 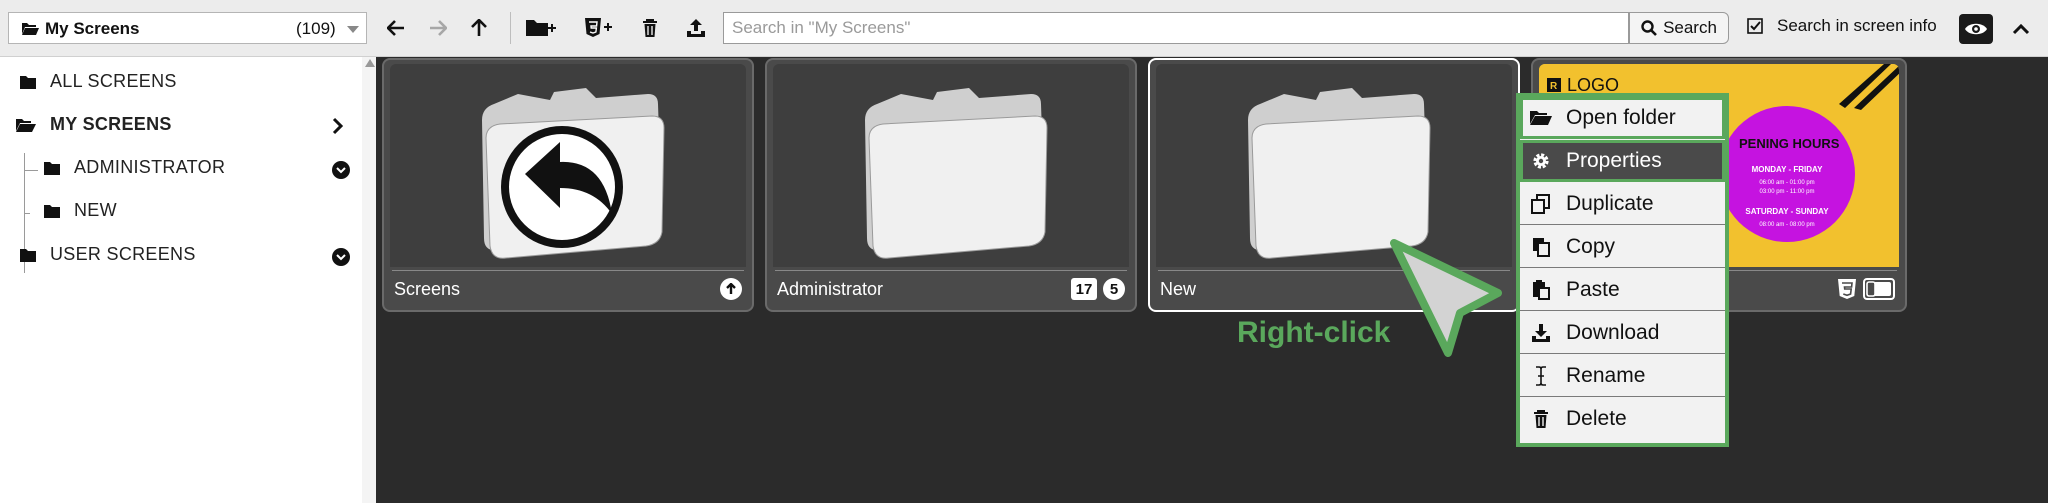 I want to click on up-button, so click(x=479, y=28).